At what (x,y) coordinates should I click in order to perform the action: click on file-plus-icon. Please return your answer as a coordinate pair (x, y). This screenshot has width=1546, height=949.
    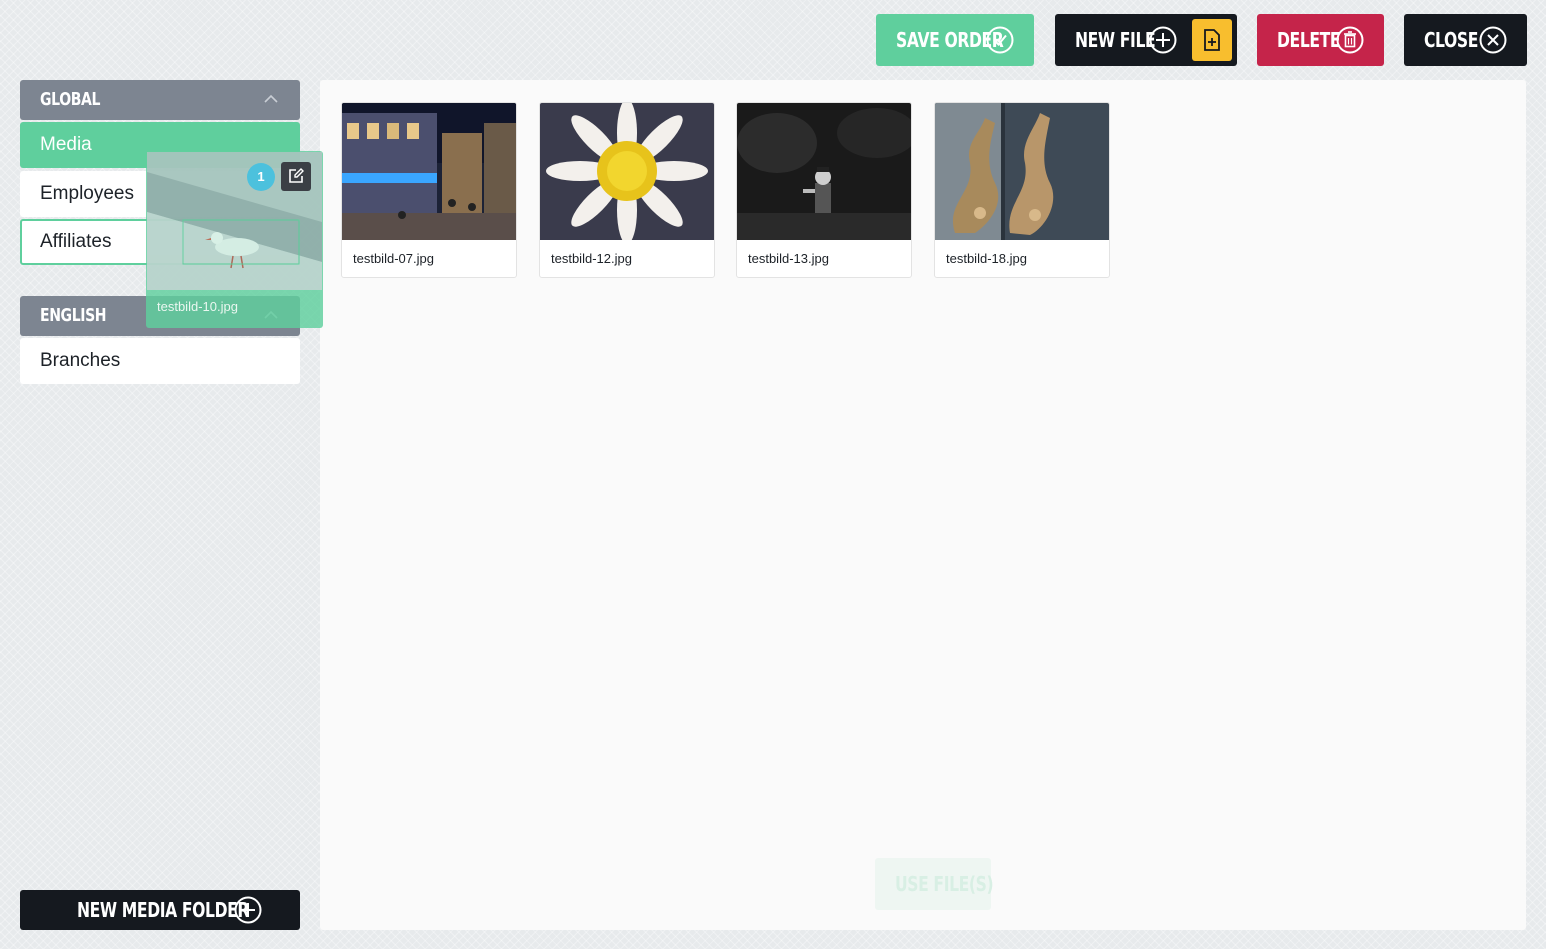
    Looking at the image, I should click on (1212, 40).